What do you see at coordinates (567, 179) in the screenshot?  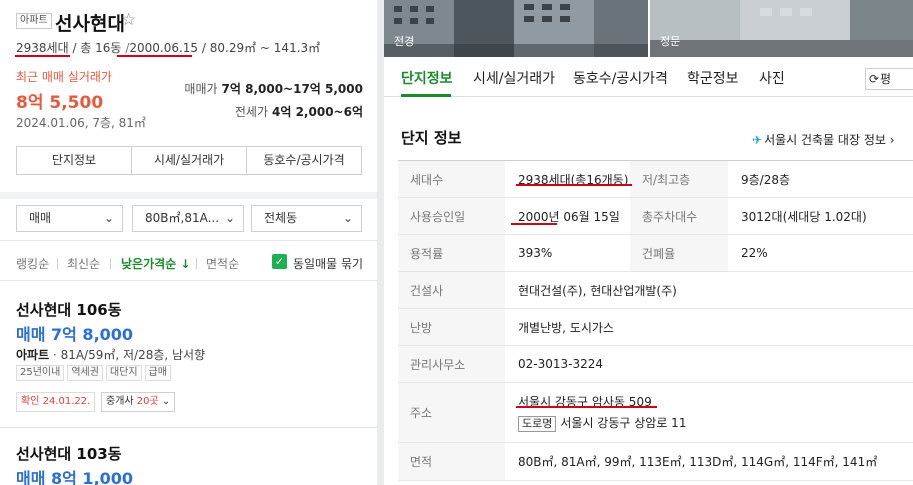 I see `households-value: 2938세대(총16개동)` at bounding box center [567, 179].